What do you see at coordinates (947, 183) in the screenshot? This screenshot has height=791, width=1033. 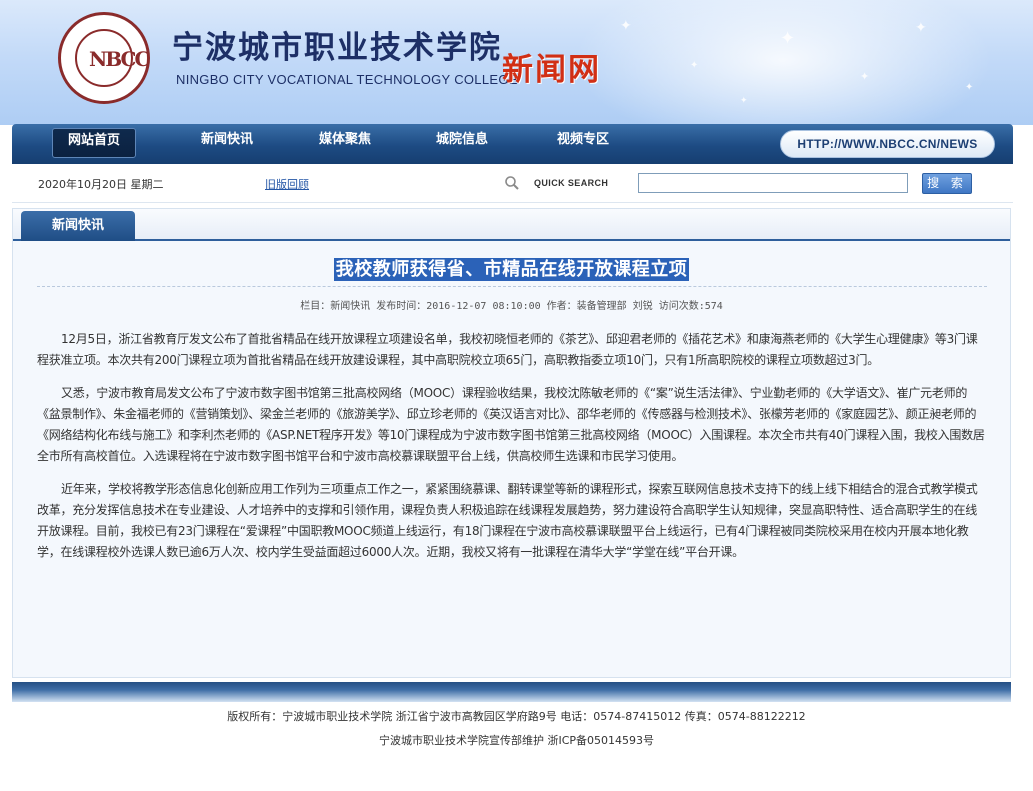 I see `search-button: 搜 索` at bounding box center [947, 183].